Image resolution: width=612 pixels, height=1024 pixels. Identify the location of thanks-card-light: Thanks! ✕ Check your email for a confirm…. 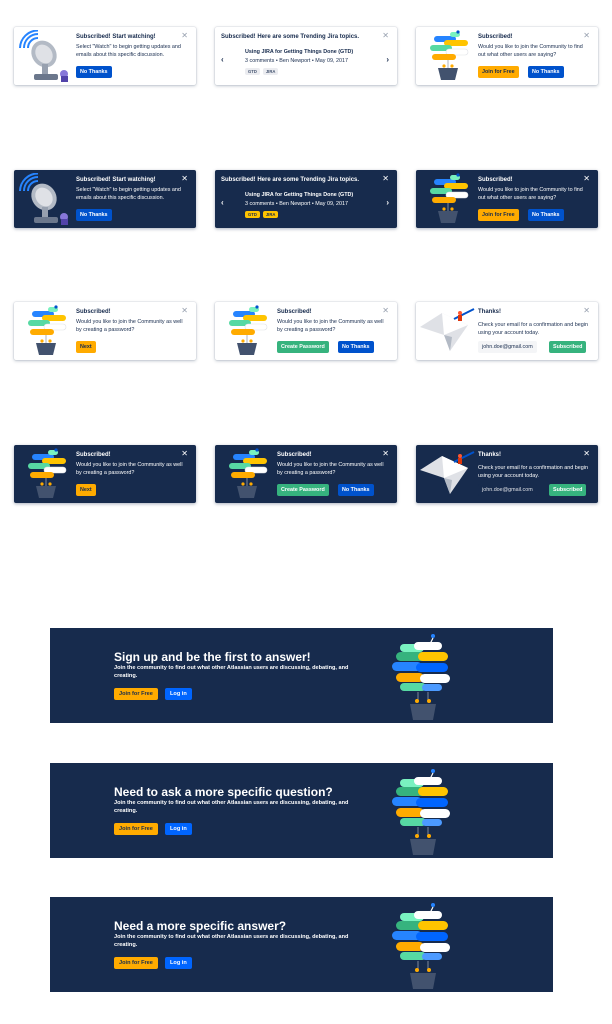
(507, 331).